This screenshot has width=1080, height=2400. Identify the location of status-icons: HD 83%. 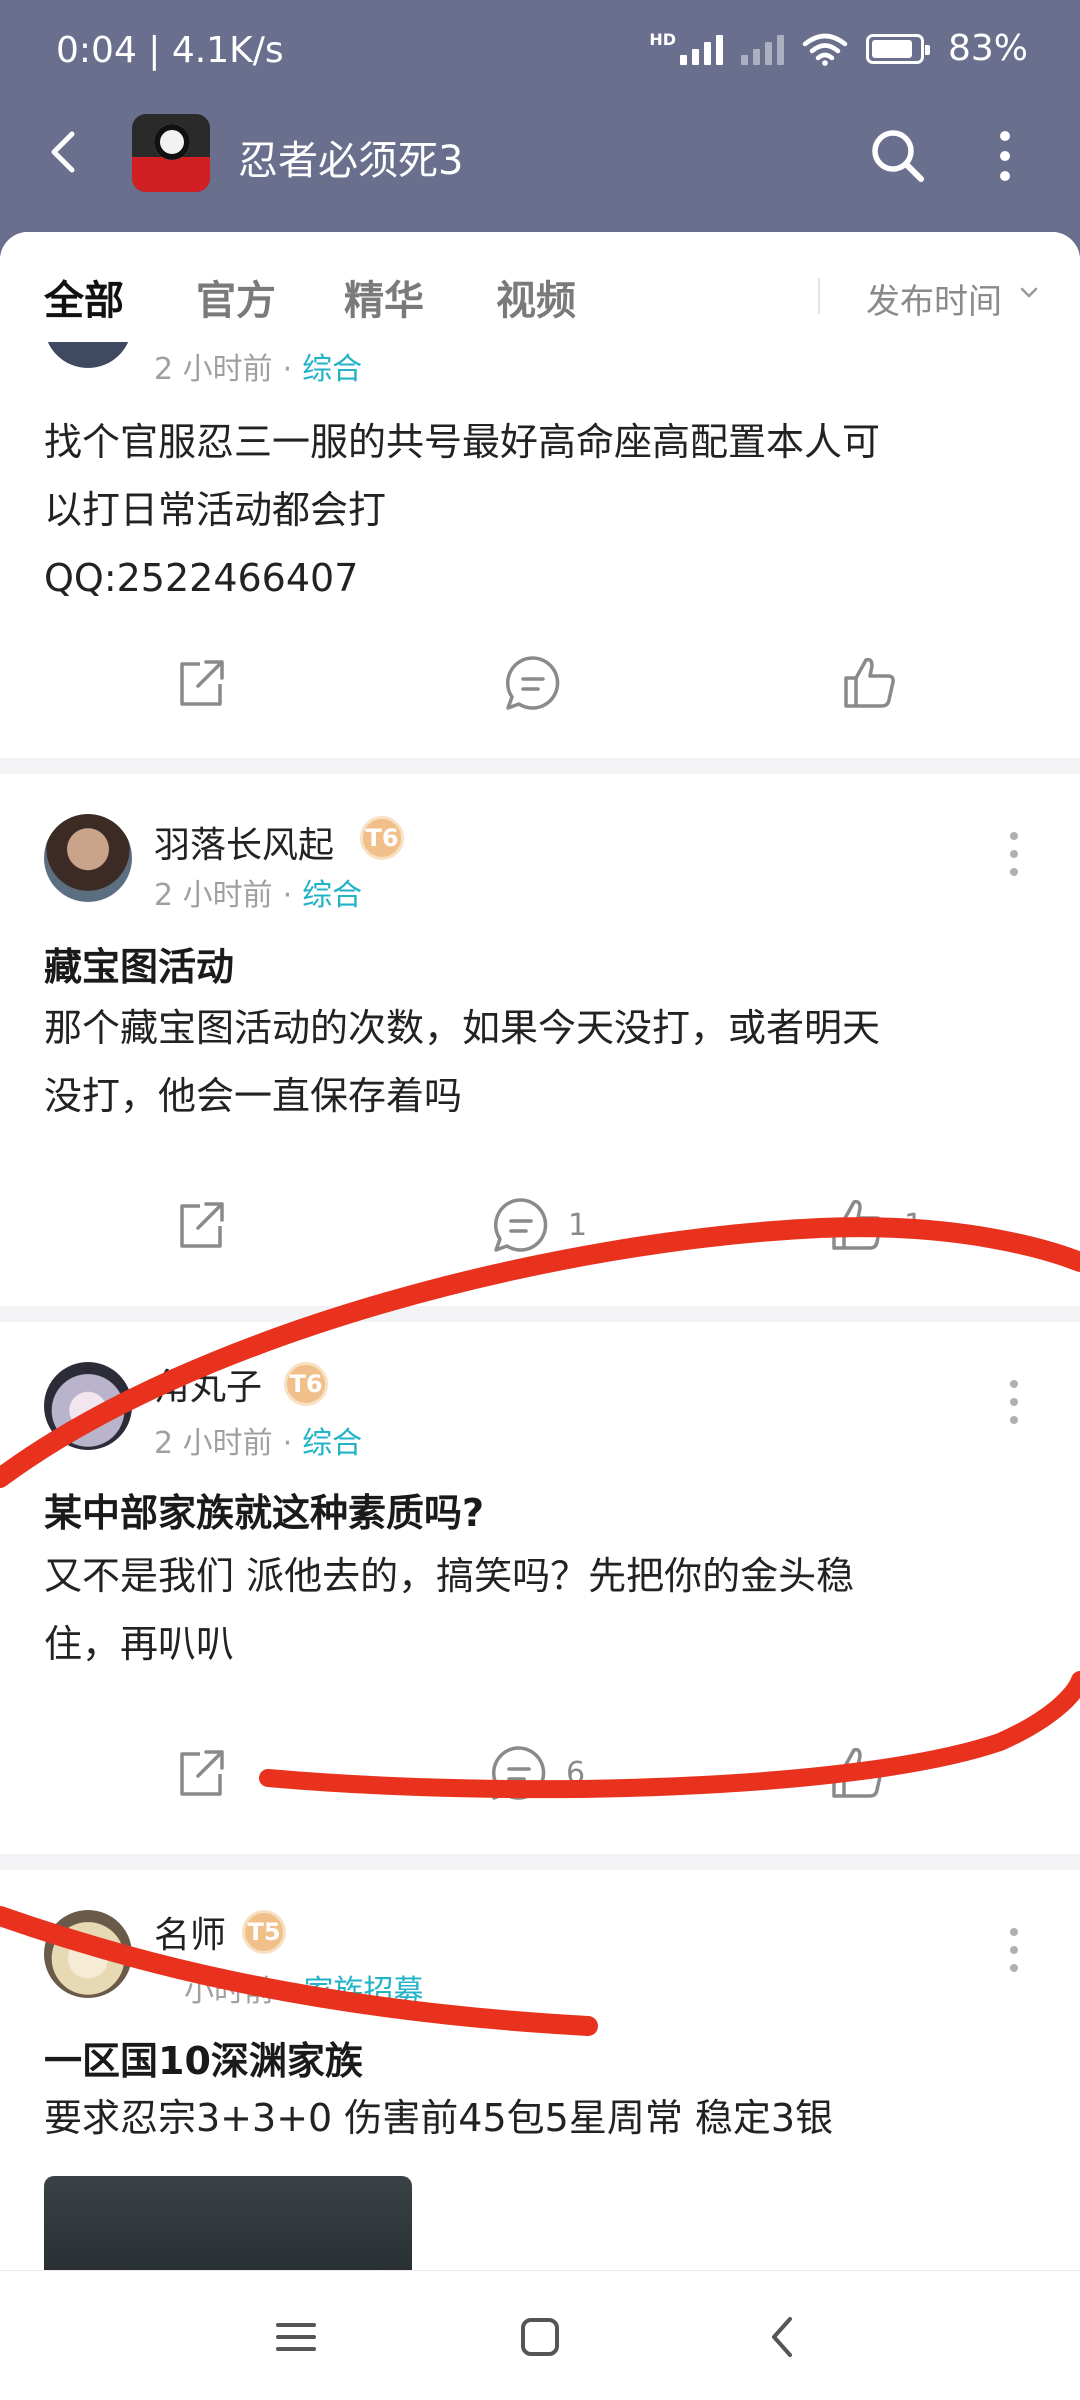
(838, 48).